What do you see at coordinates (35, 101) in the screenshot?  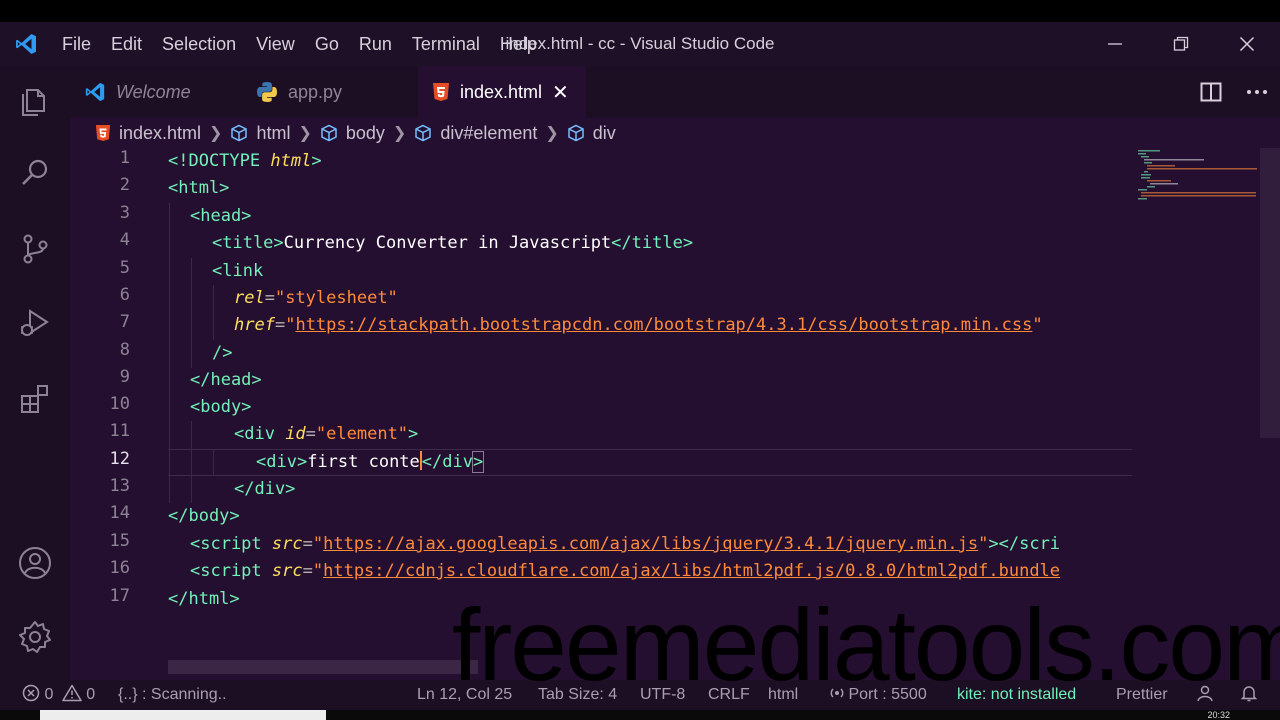 I see `explorer-button` at bounding box center [35, 101].